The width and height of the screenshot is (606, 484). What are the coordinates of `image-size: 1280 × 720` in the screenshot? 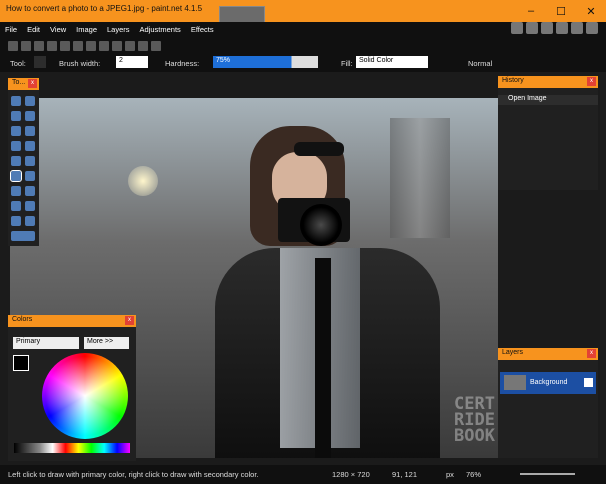 It's located at (351, 474).